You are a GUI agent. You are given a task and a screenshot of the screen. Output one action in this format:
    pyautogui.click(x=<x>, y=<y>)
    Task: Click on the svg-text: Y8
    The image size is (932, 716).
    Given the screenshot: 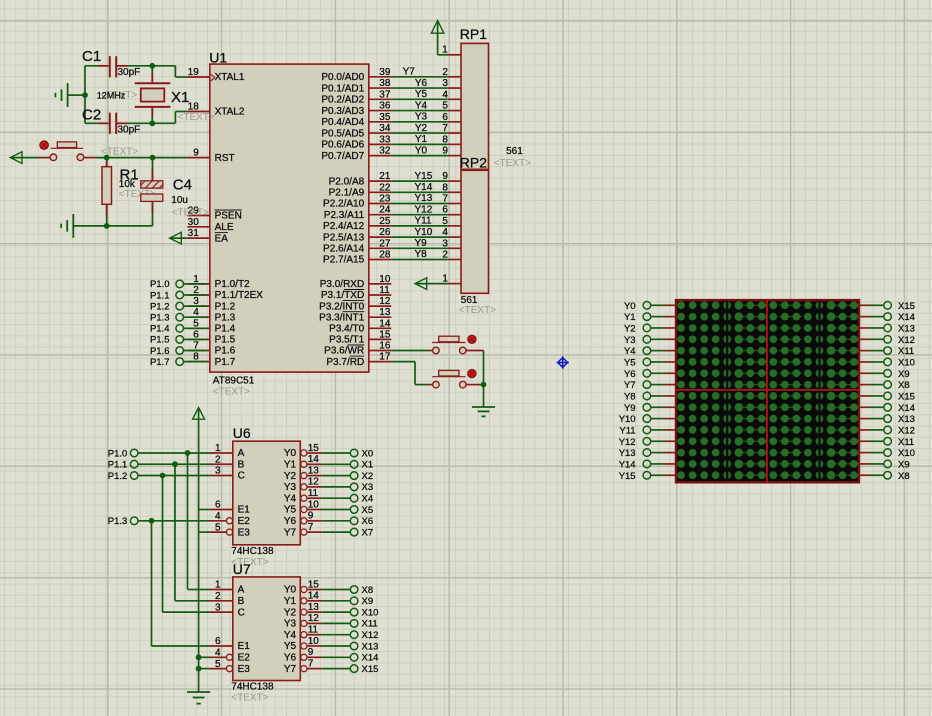 What is the action you would take?
    pyautogui.click(x=630, y=396)
    